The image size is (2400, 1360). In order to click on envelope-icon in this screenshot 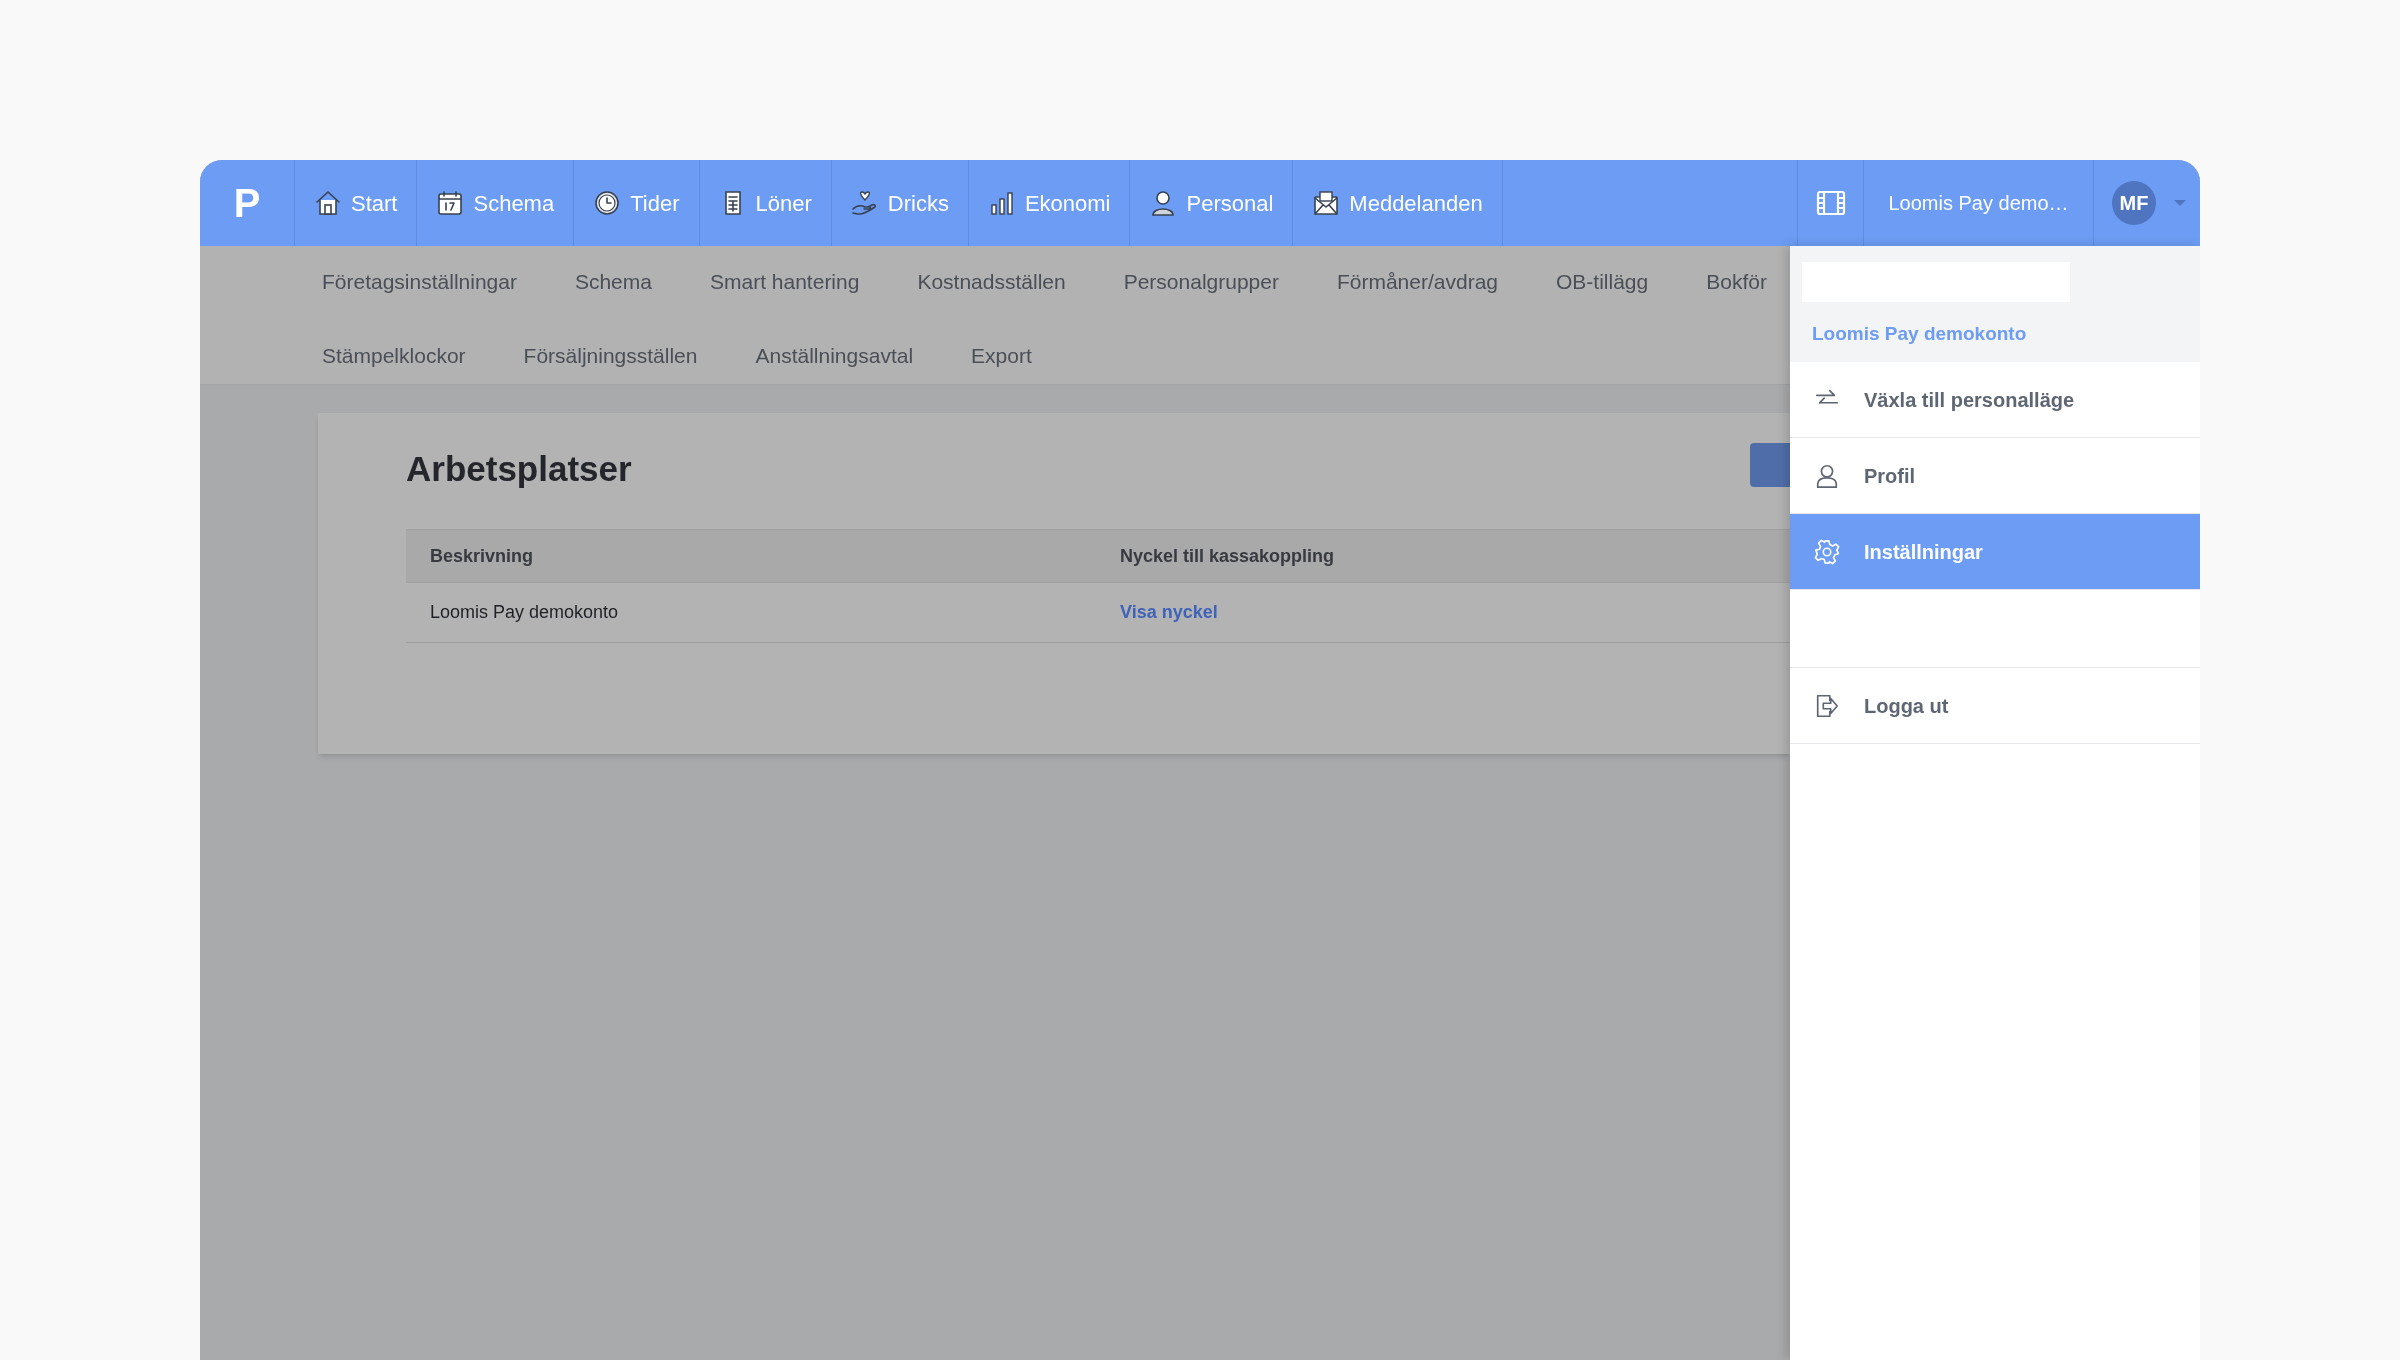, I will do `click(1326, 203)`.